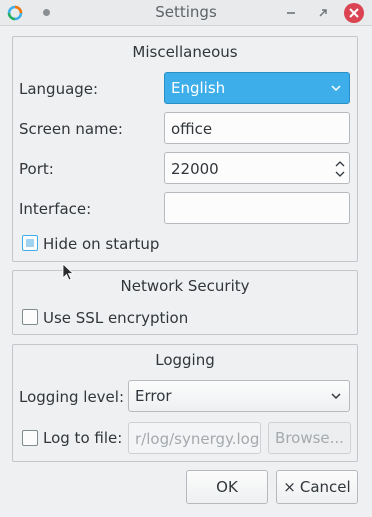 This screenshot has width=372, height=517. I want to click on interface-label: Interface:, so click(55, 209).